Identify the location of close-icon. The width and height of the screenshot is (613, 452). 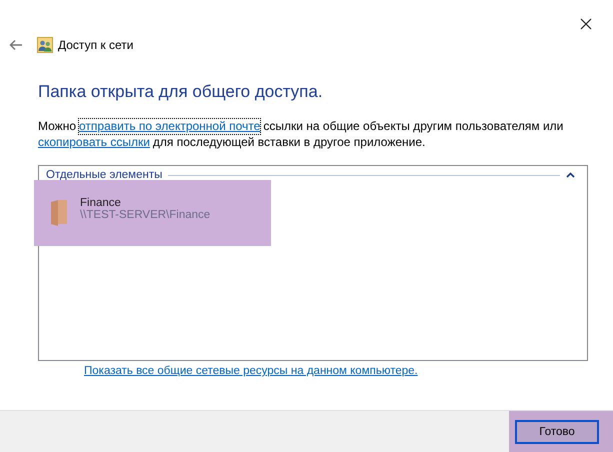
(586, 24).